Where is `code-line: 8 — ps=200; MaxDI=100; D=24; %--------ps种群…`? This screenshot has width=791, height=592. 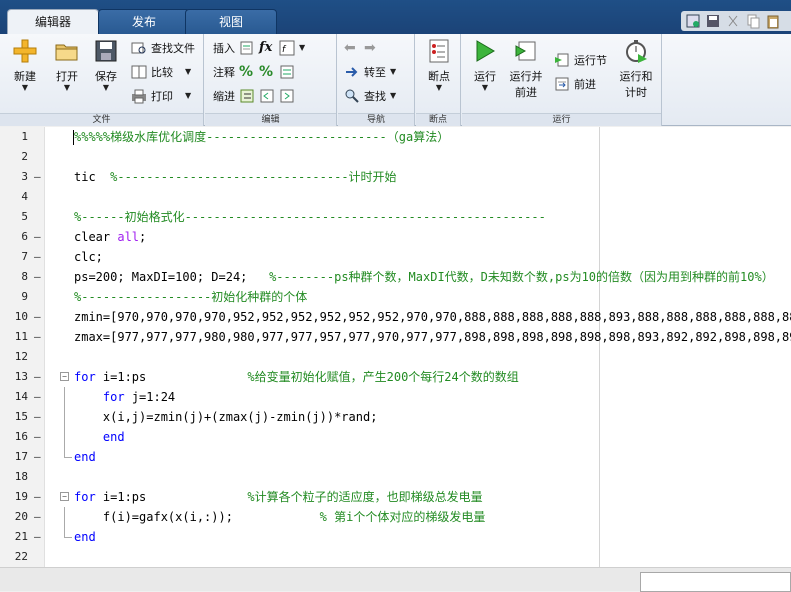 code-line: 8 — ps=200; MaxDI=100; D=24; %--------ps种群… is located at coordinates (395, 277).